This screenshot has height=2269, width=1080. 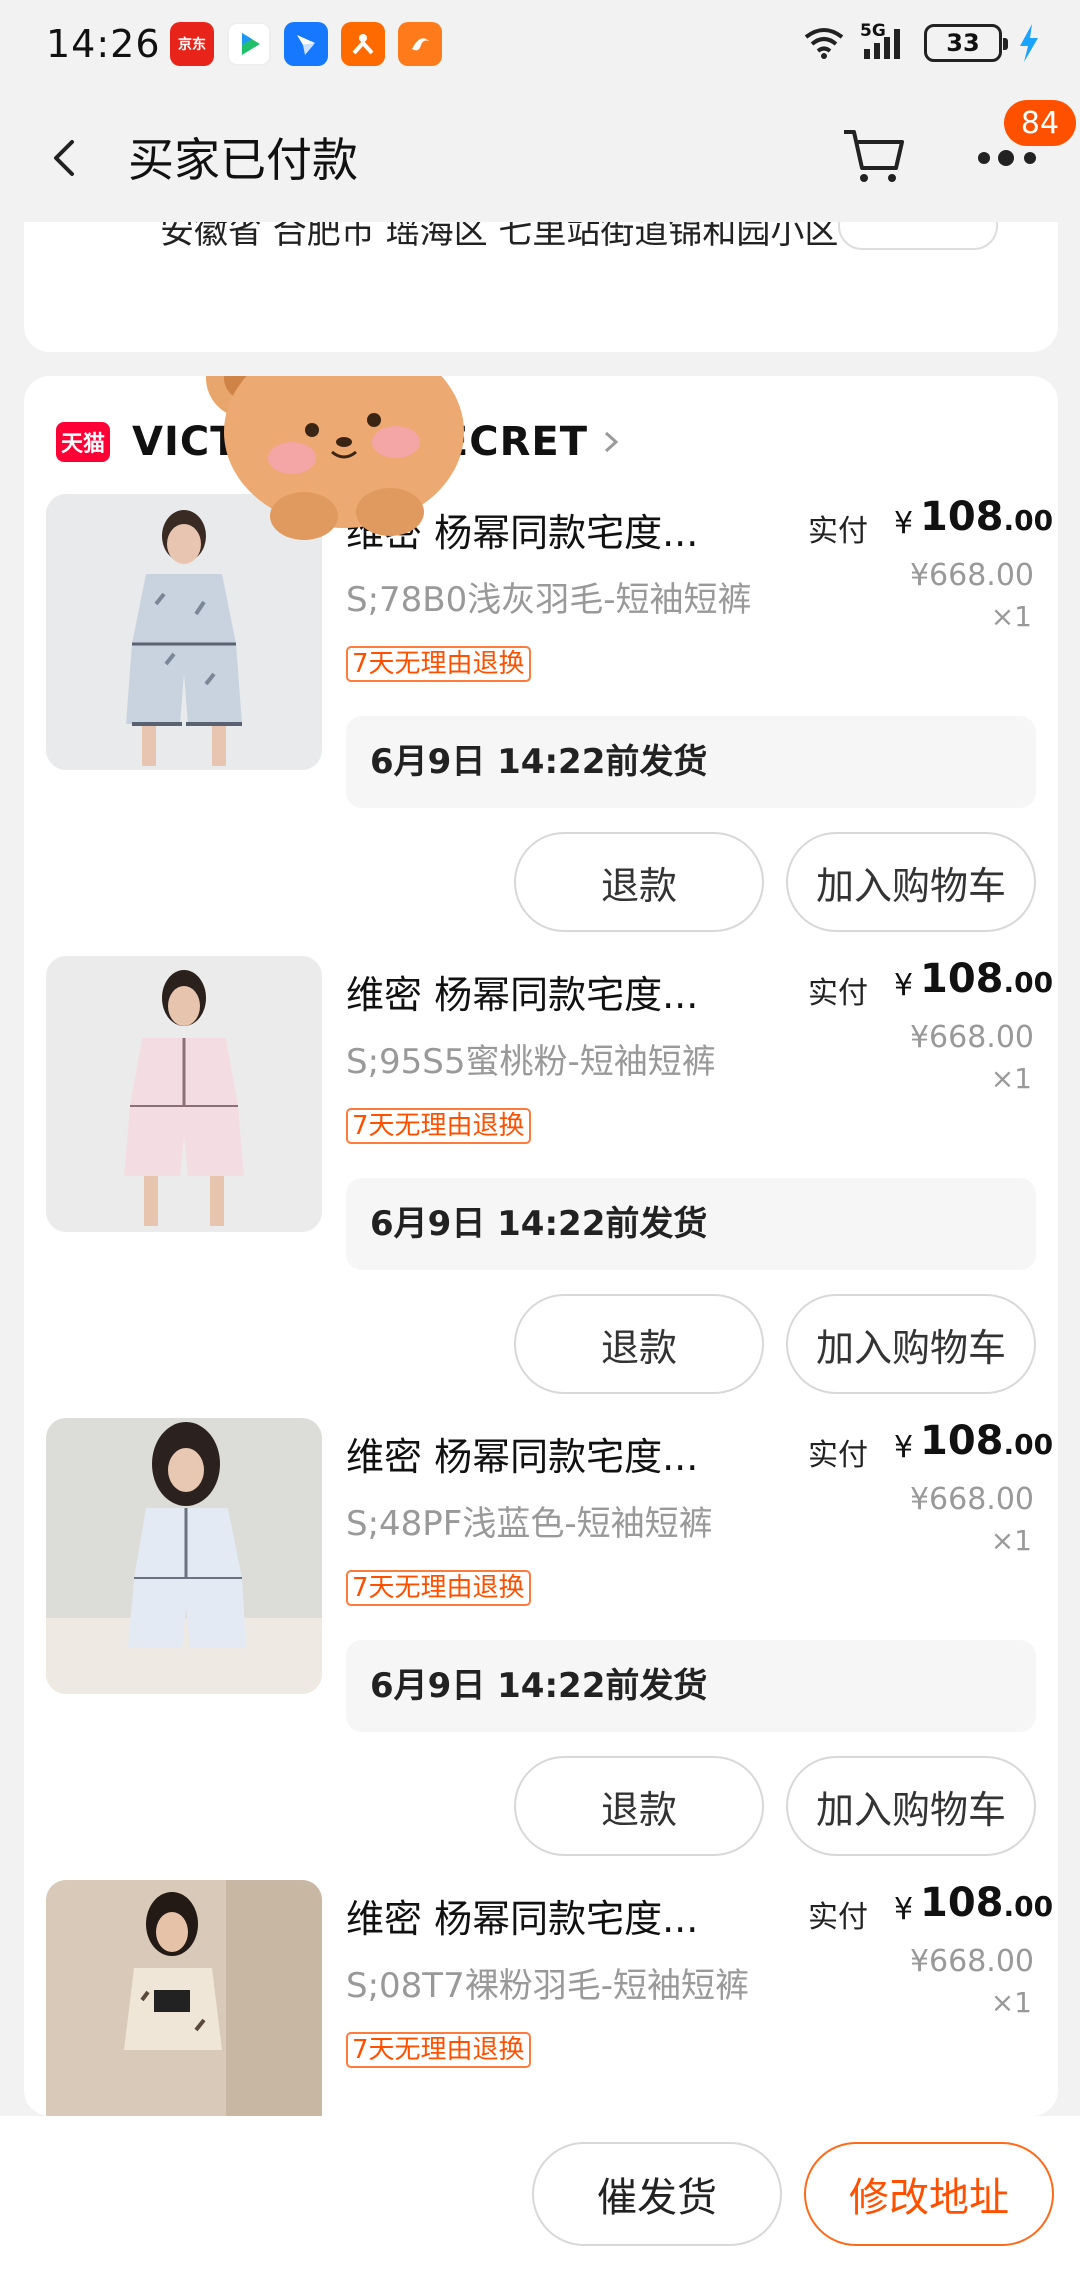 What do you see at coordinates (335, 458) in the screenshot?
I see `teddy-bear-sticker` at bounding box center [335, 458].